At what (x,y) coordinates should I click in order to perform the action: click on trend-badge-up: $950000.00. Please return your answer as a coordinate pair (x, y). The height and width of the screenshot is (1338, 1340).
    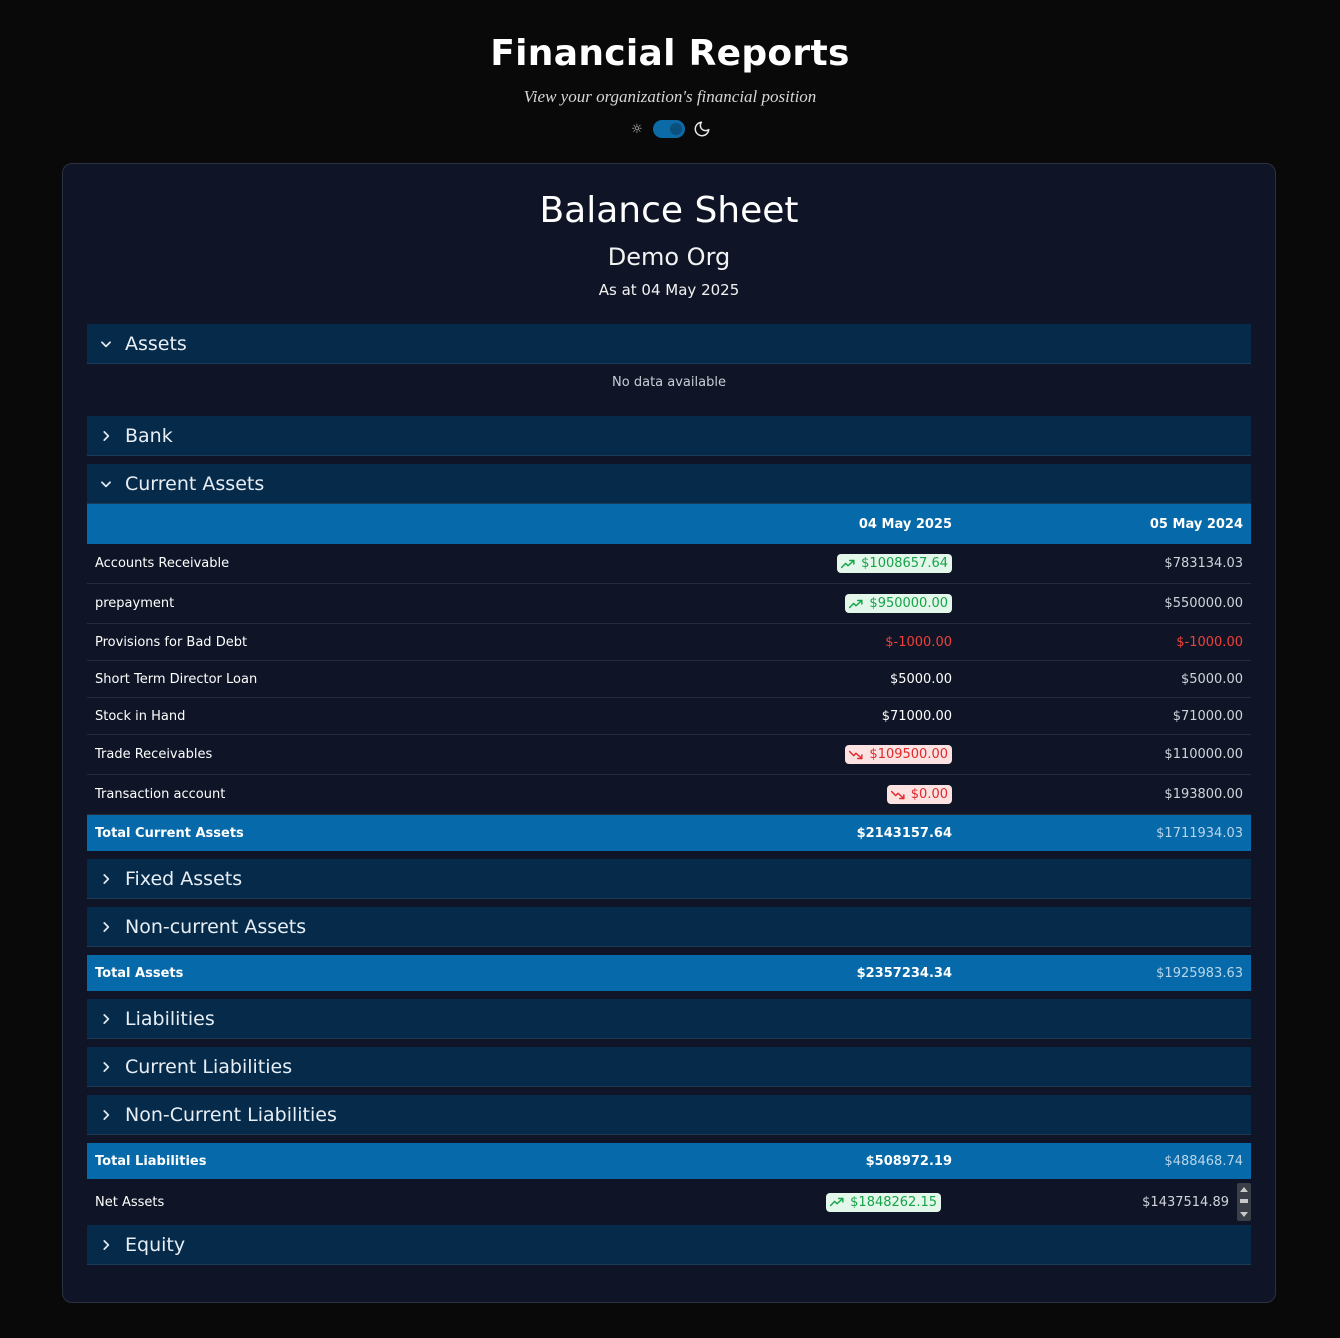
    Looking at the image, I should click on (898, 603).